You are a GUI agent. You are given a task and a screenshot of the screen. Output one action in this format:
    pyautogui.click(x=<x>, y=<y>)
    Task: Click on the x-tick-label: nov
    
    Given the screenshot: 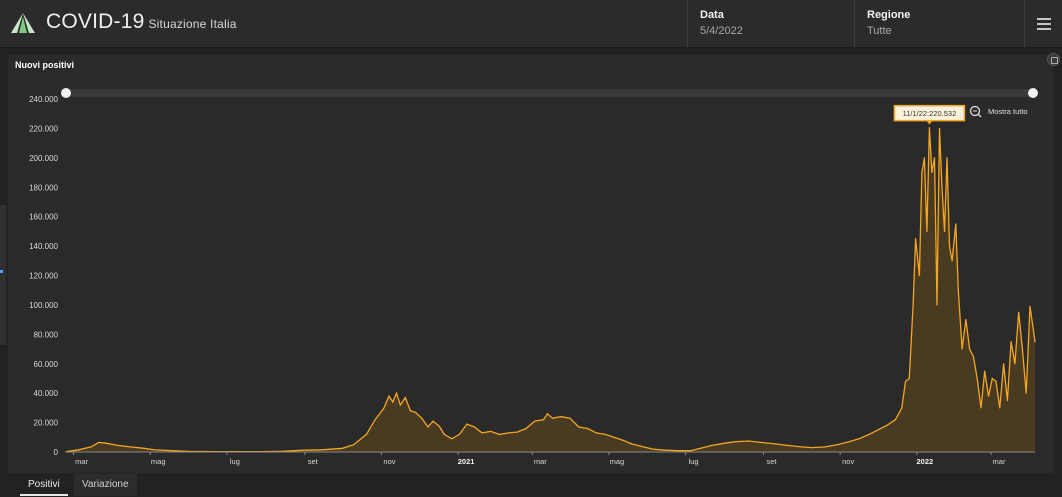 What is the action you would take?
    pyautogui.click(x=848, y=461)
    